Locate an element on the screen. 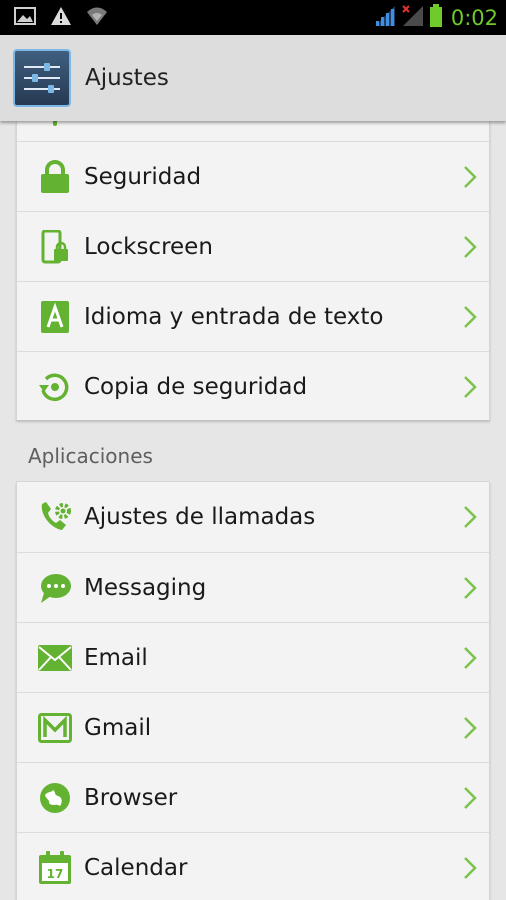 This screenshot has height=900, width=506. settings-item-browser: Browser is located at coordinates (253, 797).